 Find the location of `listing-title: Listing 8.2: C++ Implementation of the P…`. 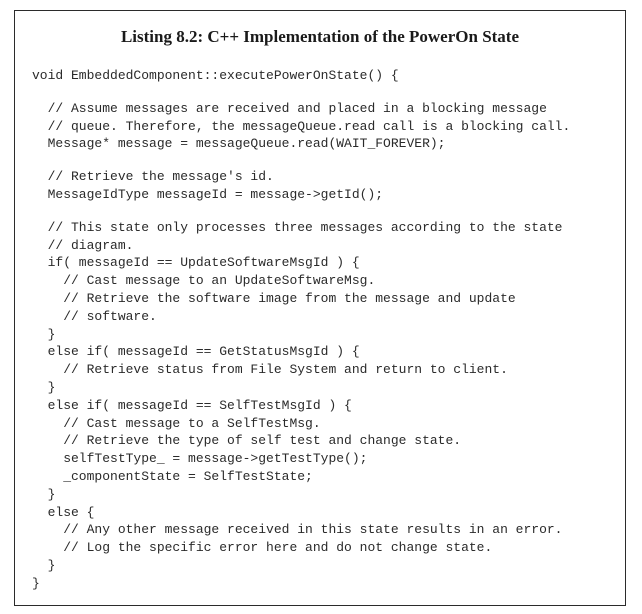

listing-title: Listing 8.2: C++ Implementation of the P… is located at coordinates (320, 36).